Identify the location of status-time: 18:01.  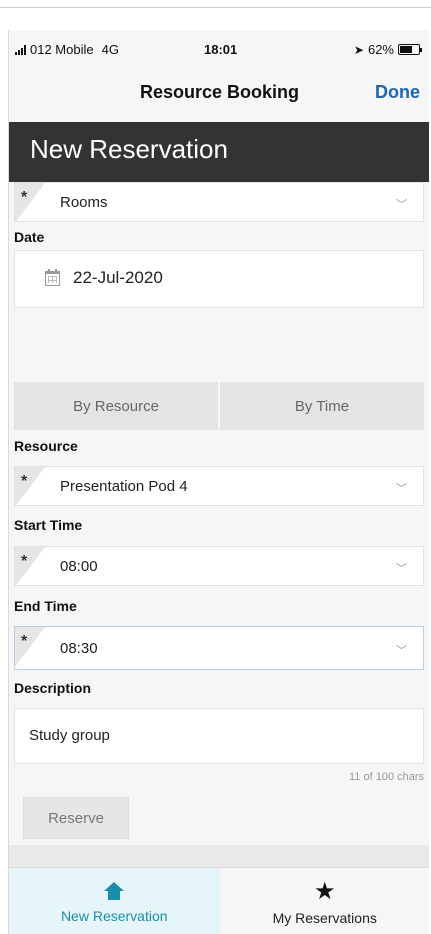
(221, 49).